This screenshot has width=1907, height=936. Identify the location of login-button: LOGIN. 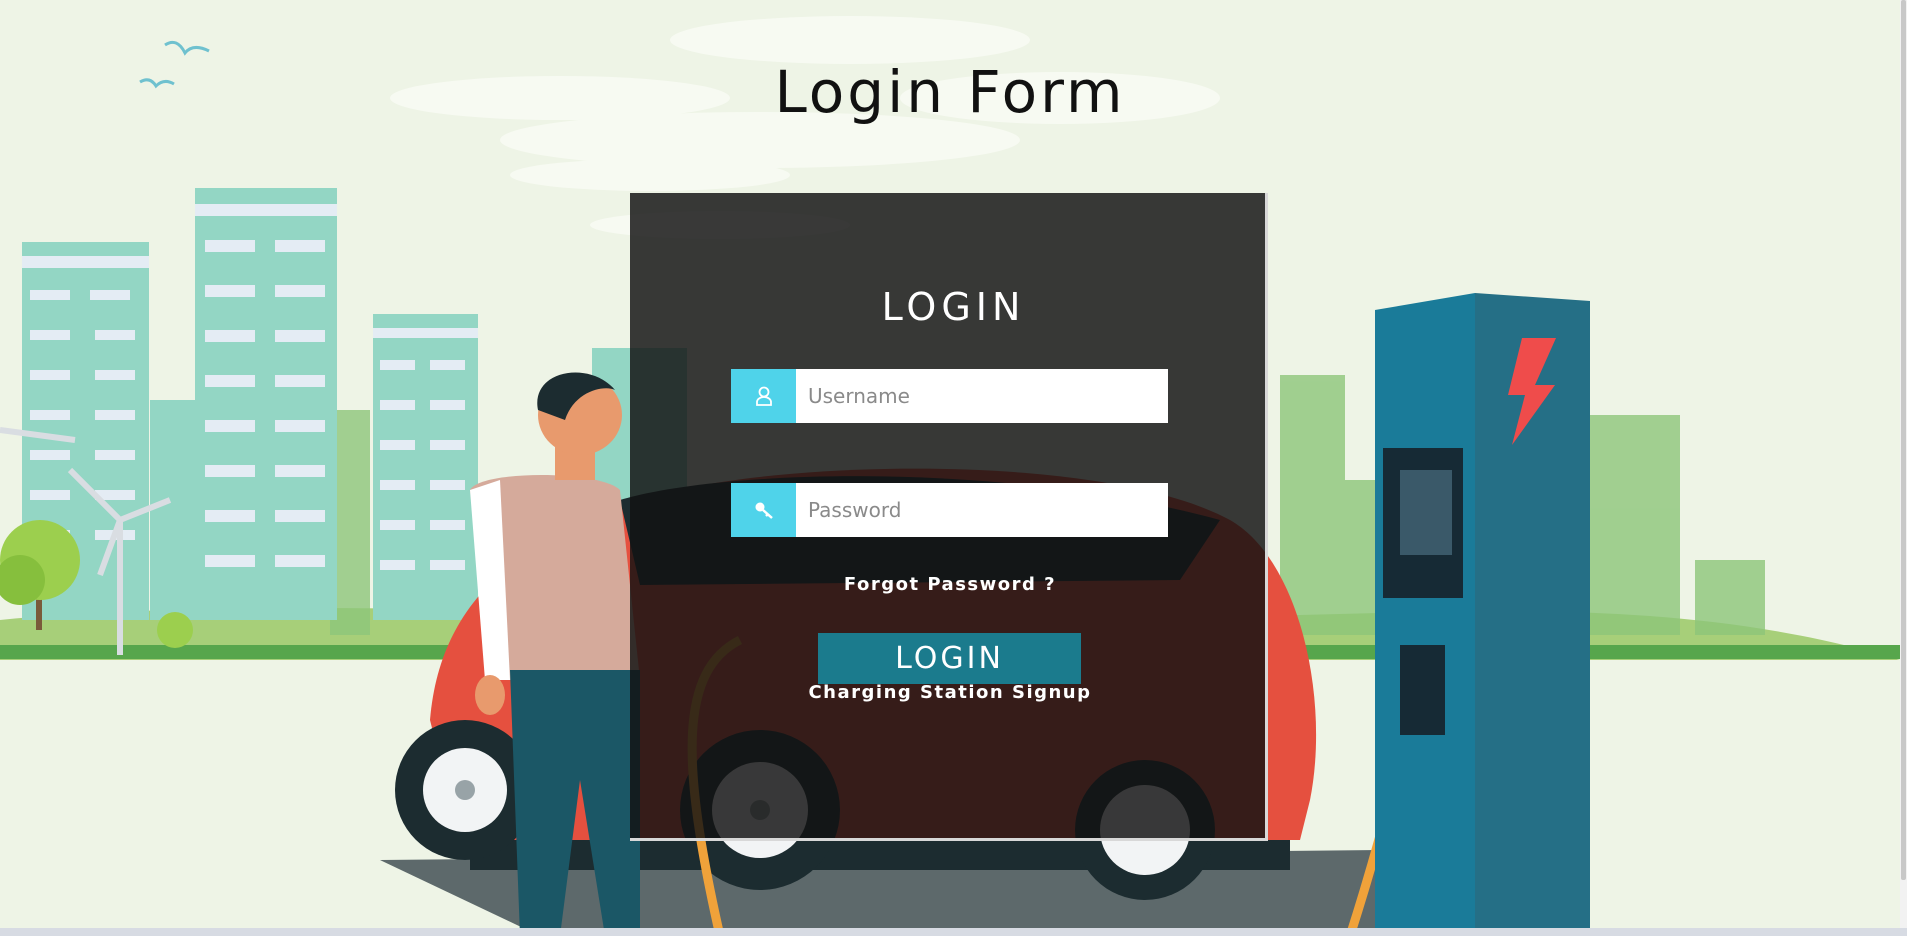
(949, 658).